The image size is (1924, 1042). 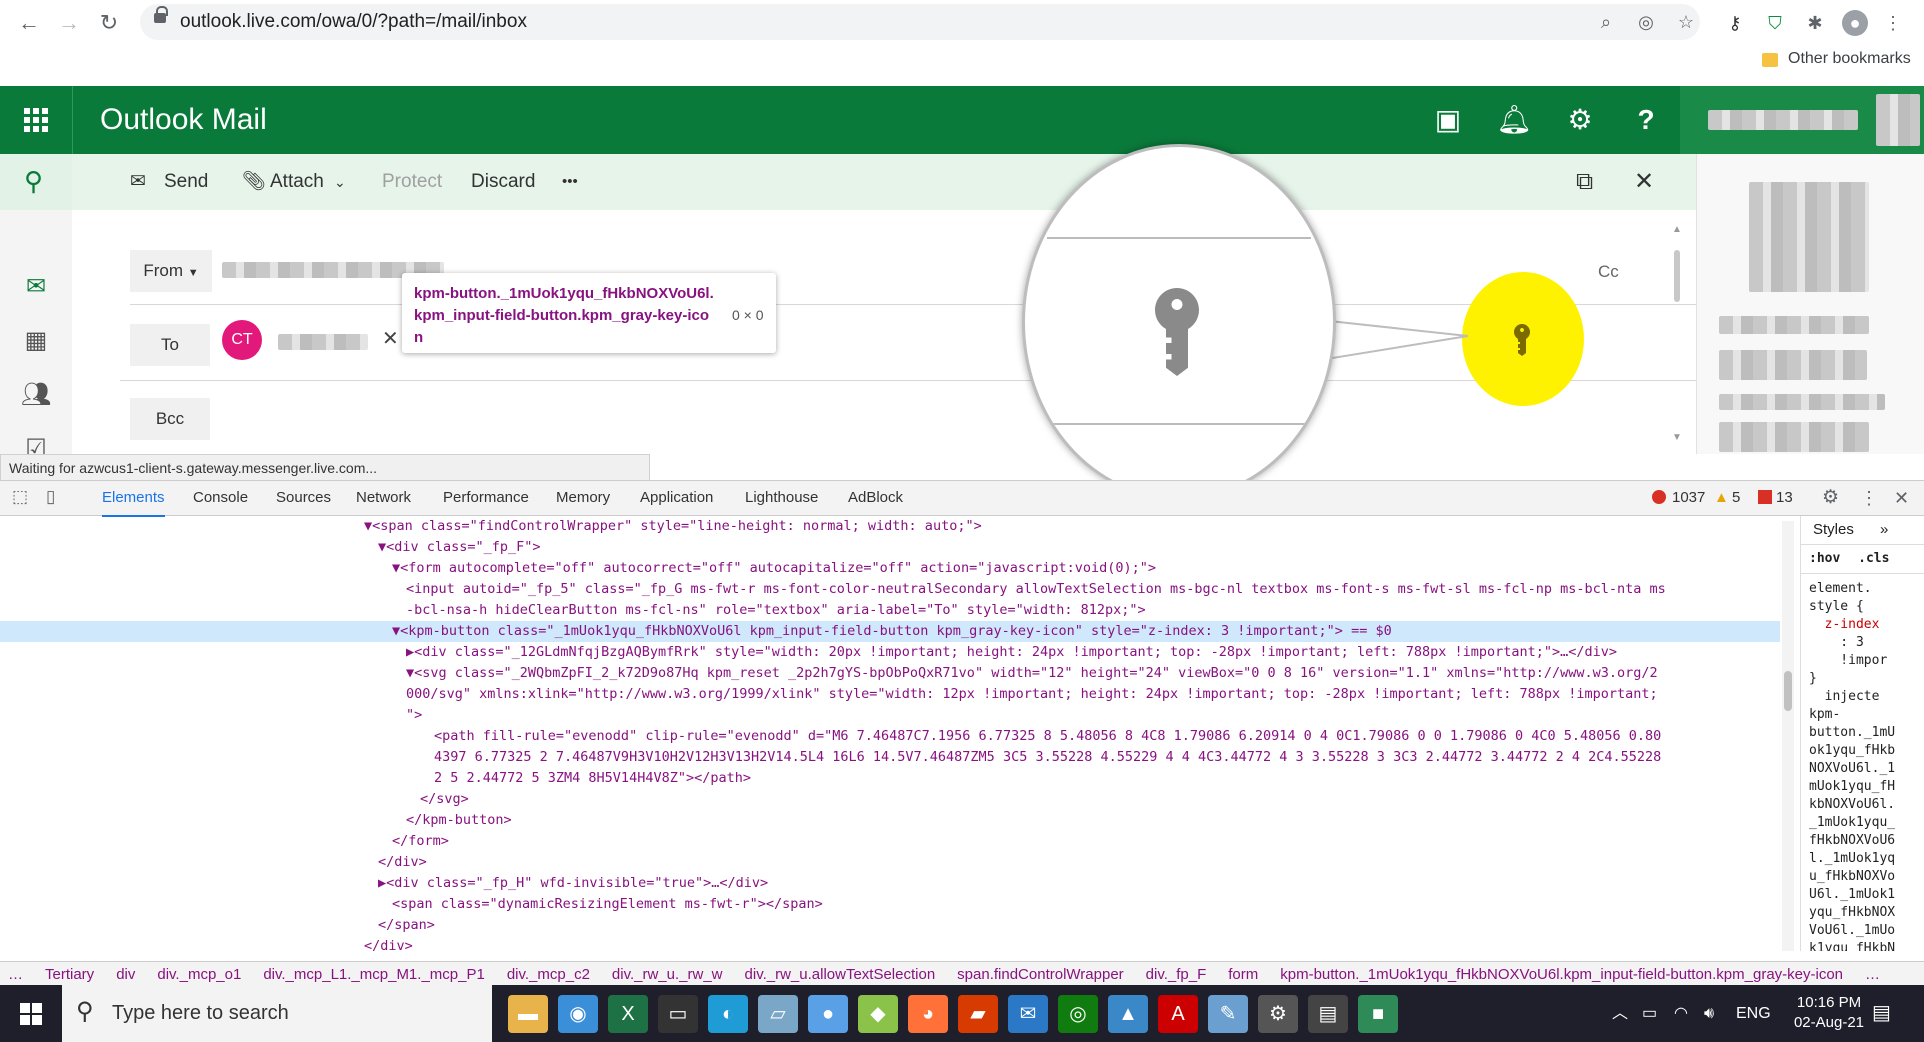 I want to click on devtools-tab-elements: Elements, so click(x=133, y=499).